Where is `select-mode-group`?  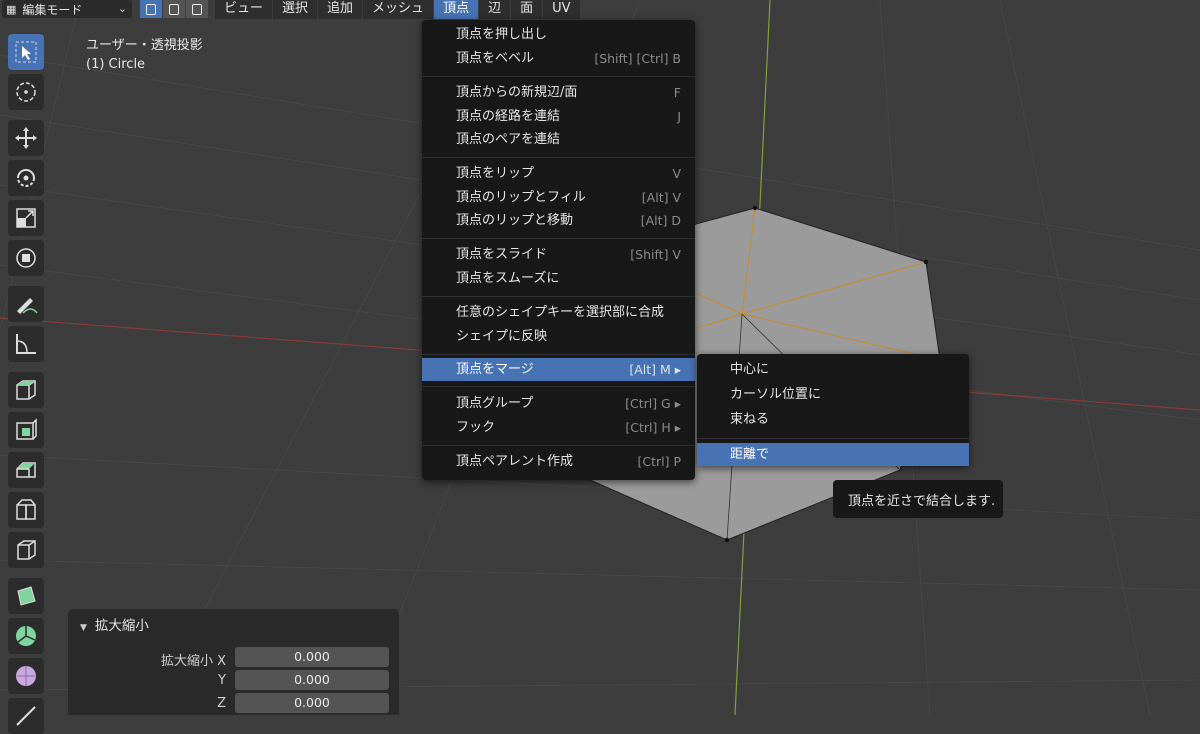
select-mode-group is located at coordinates (174, 9).